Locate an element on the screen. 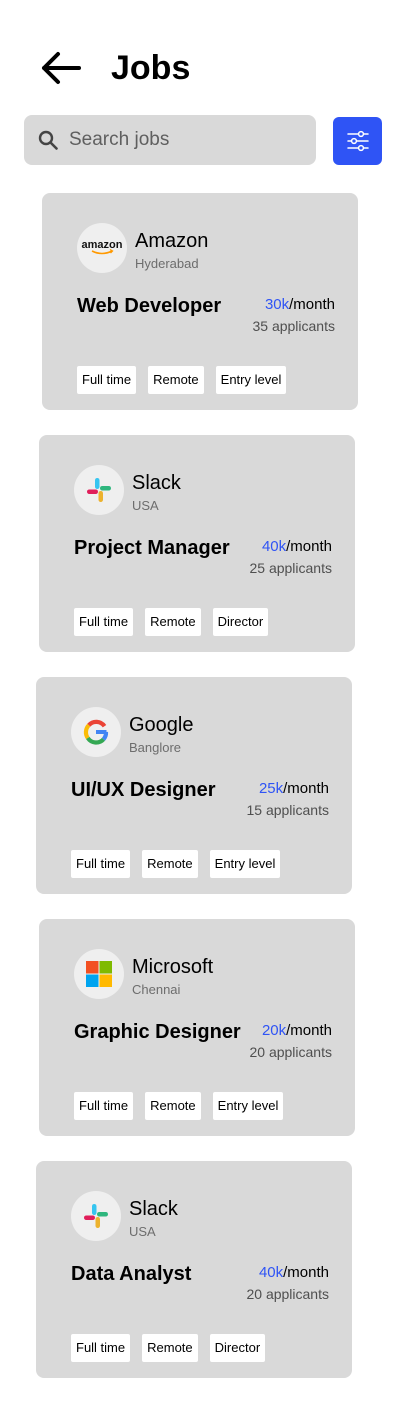 This screenshot has width=412, height=1418. job-salary: 30k/month is located at coordinates (300, 305).